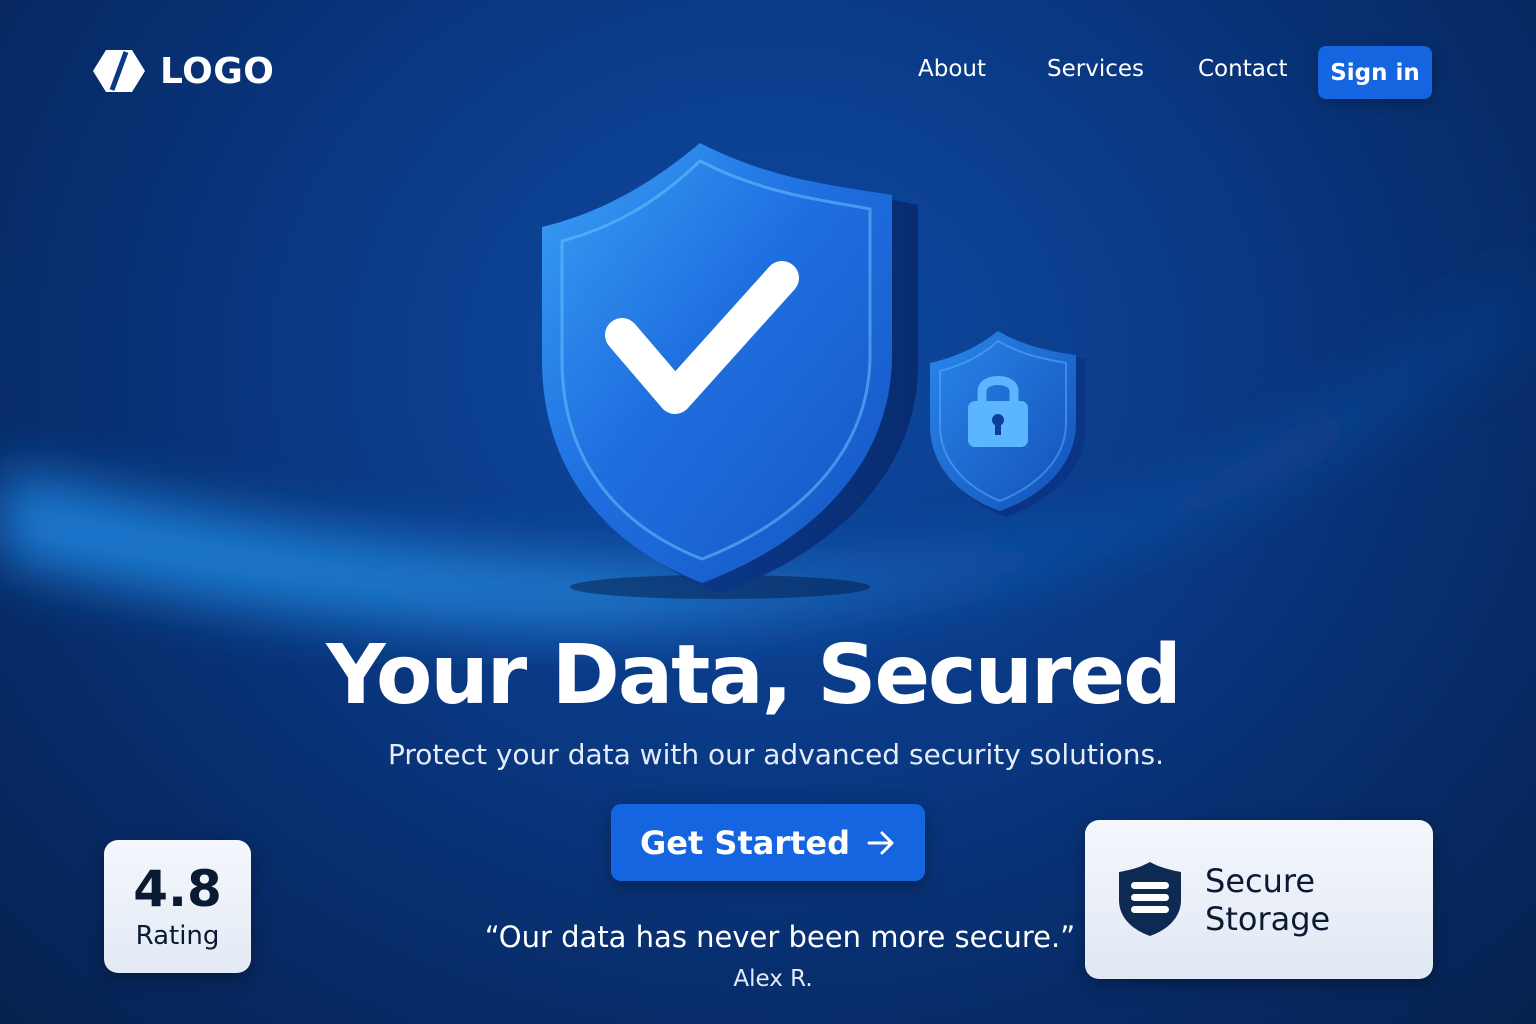  Describe the element at coordinates (119, 71) in the screenshot. I see `logo-icon` at that location.